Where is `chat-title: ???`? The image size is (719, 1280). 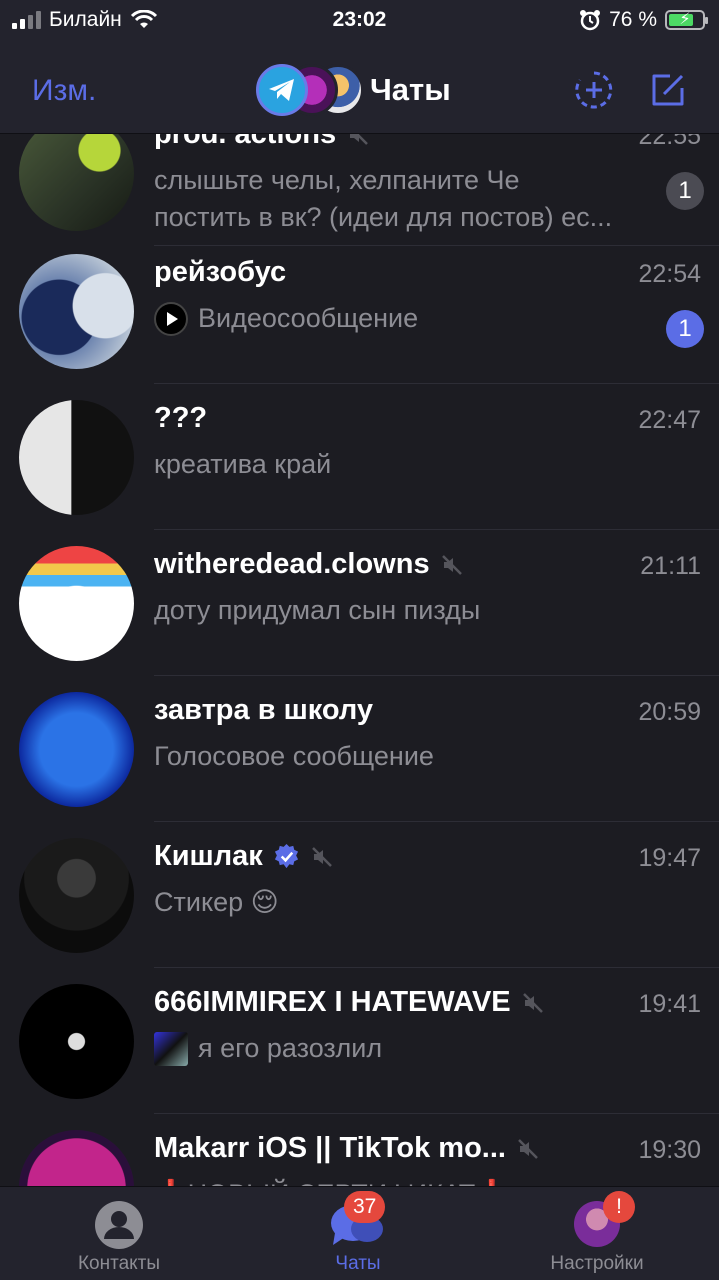 chat-title: ??? is located at coordinates (180, 418).